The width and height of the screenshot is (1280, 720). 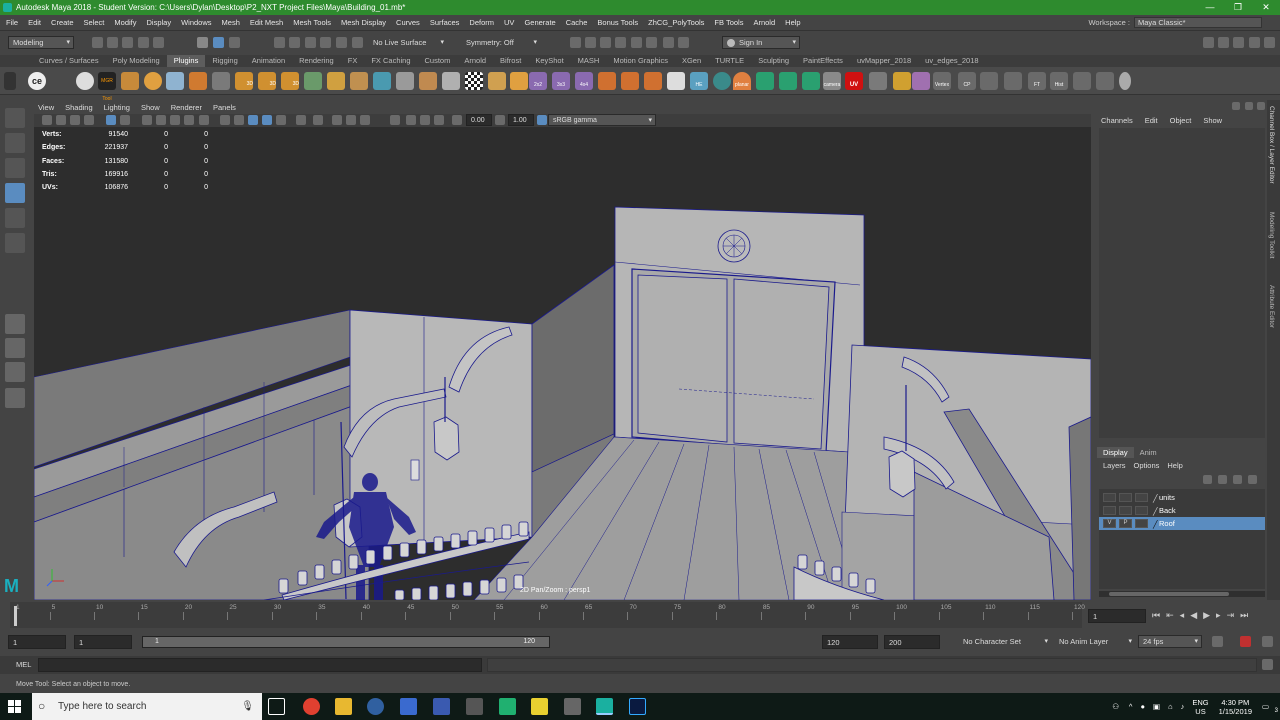 I want to click on cb-menu-edit: Edit, so click(x=1151, y=120).